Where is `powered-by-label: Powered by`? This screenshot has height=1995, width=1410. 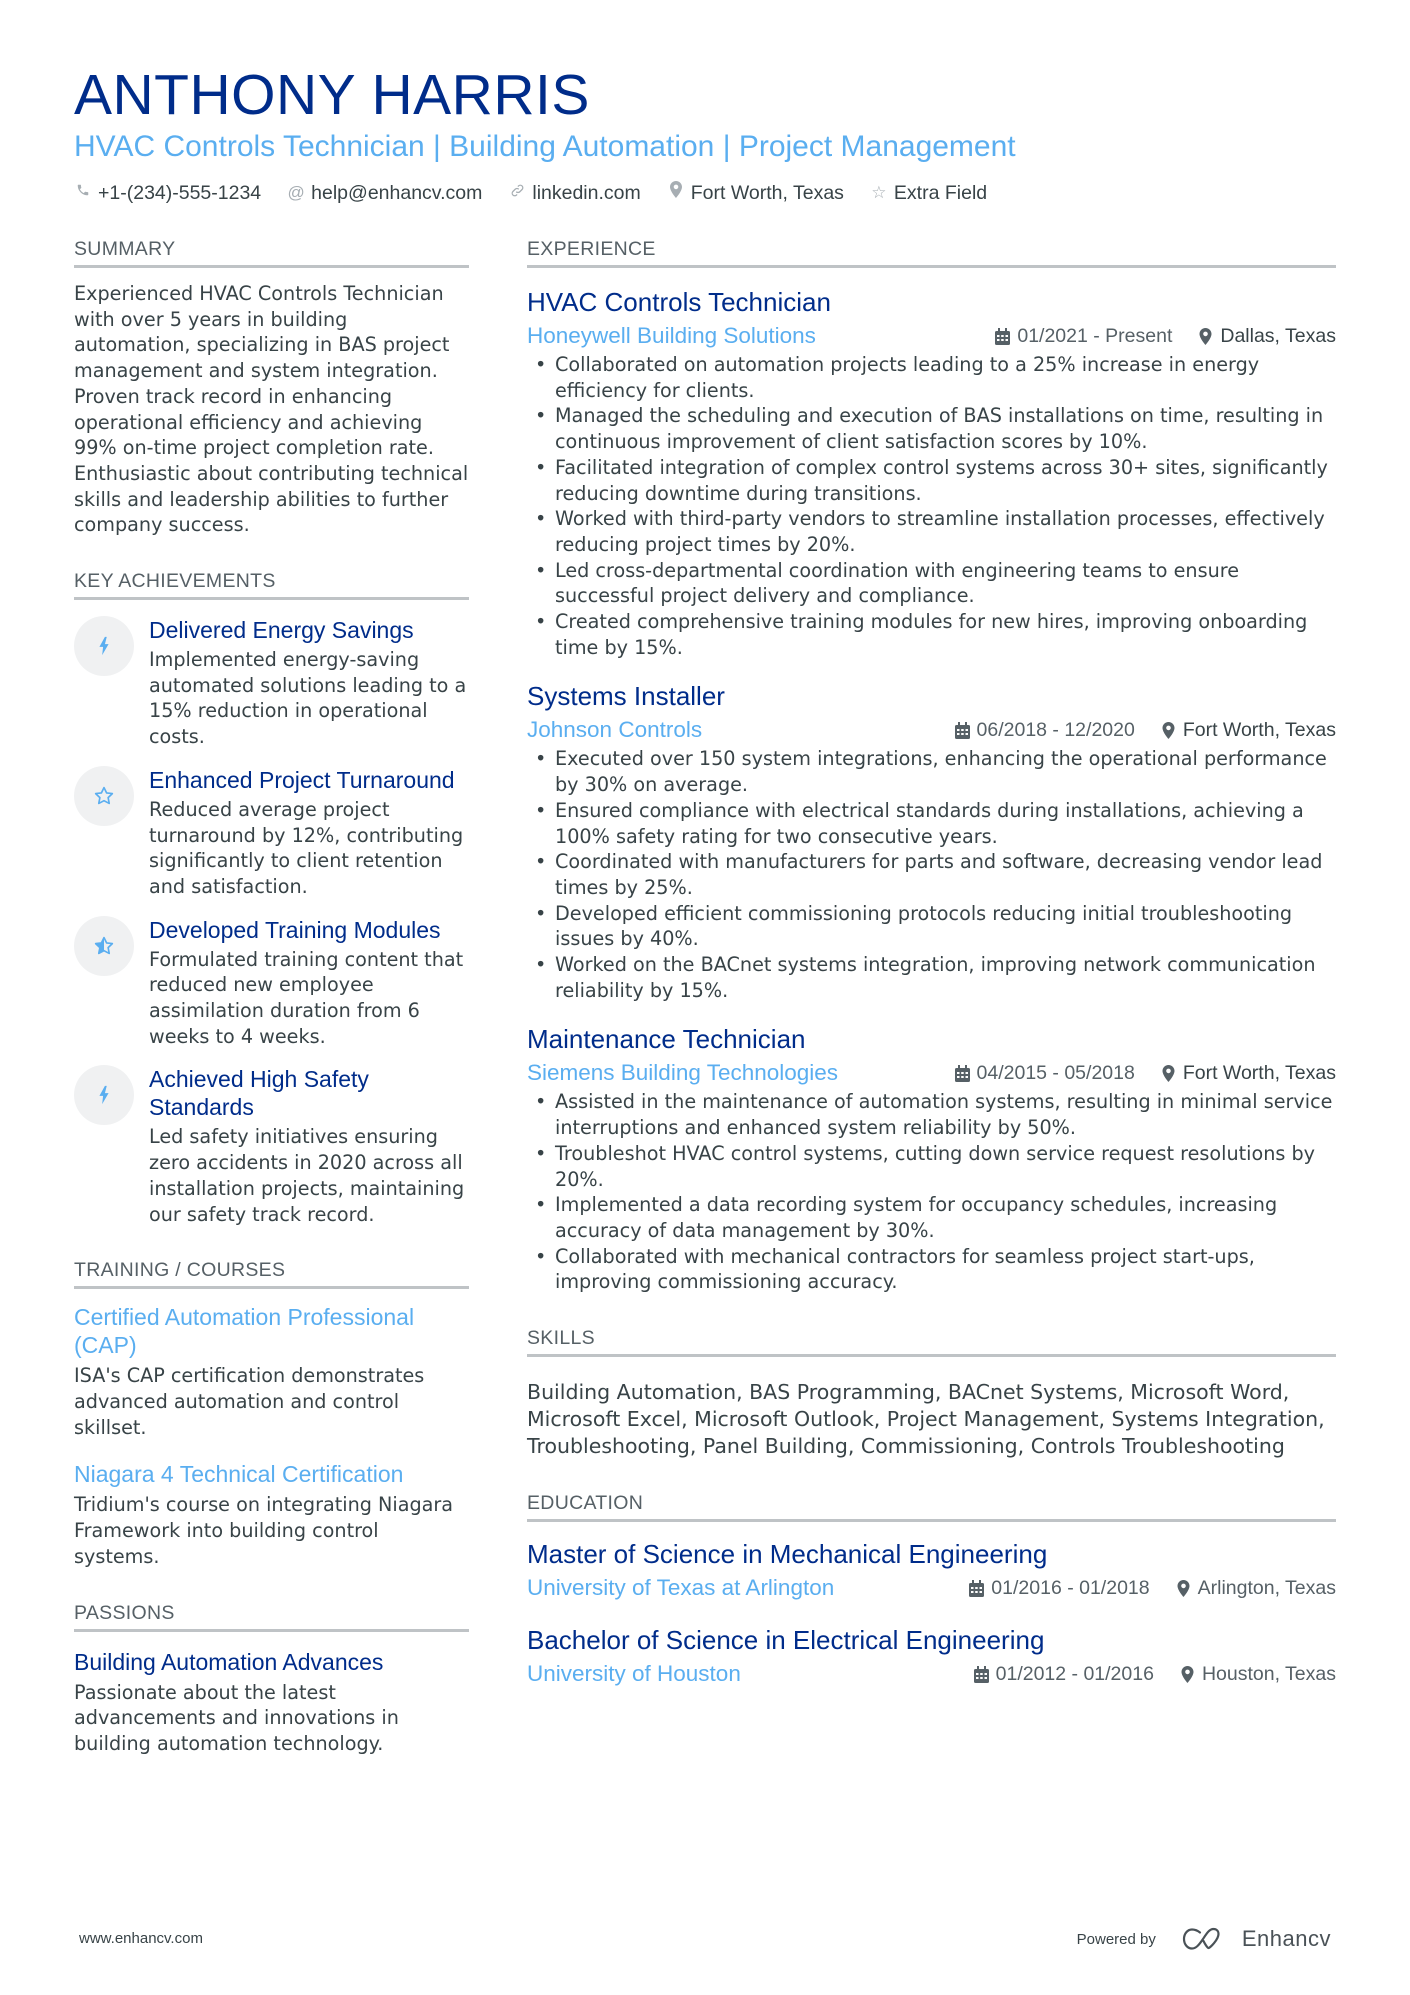 powered-by-label: Powered by is located at coordinates (1116, 1939).